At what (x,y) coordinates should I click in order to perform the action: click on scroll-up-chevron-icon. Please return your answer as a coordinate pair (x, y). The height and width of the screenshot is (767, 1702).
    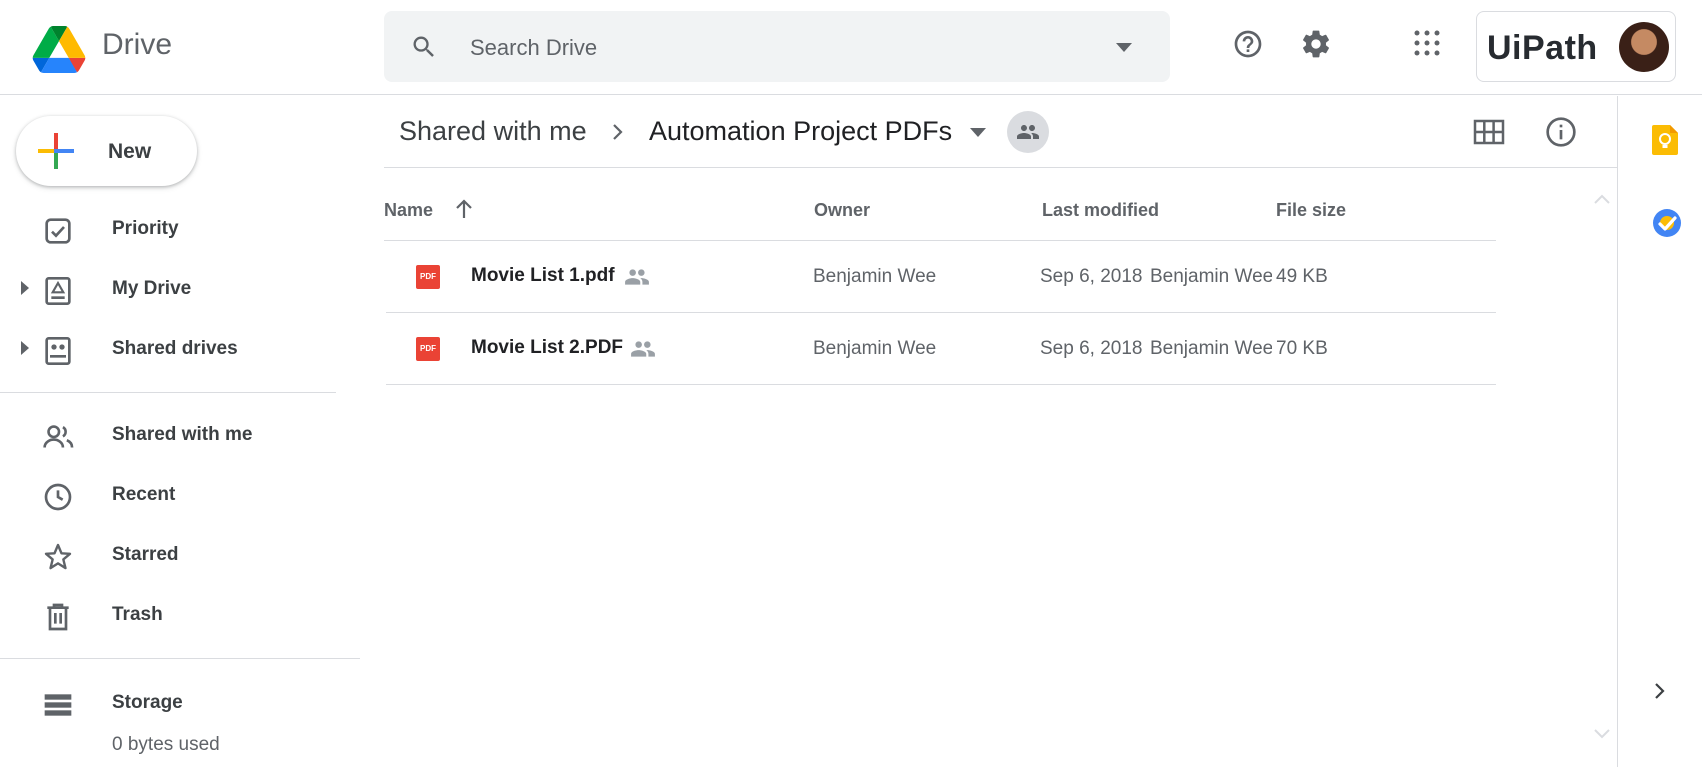
    Looking at the image, I should click on (1602, 199).